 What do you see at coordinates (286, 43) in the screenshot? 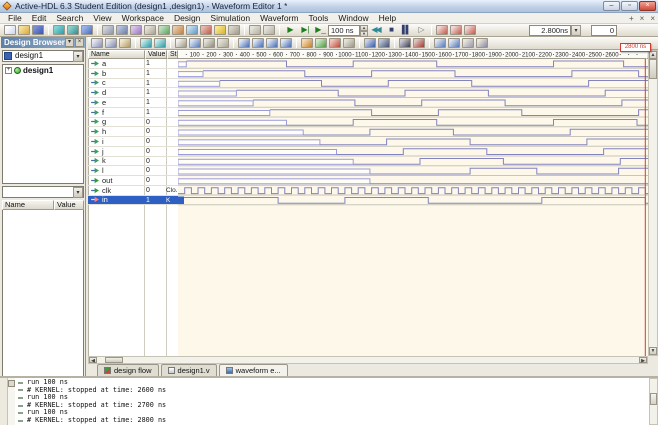
I see `zoom-cursor-button` at bounding box center [286, 43].